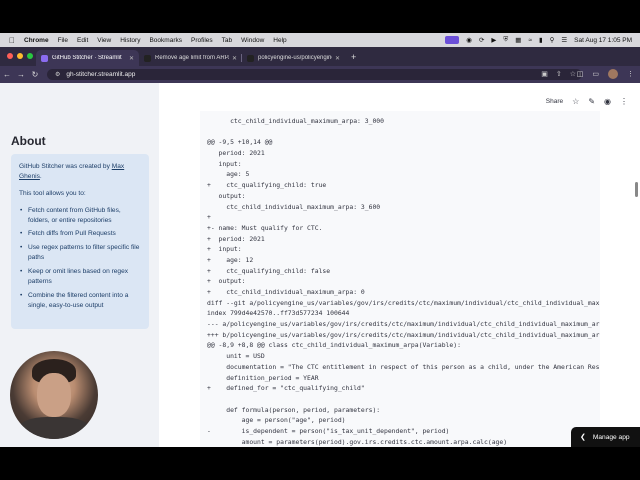 This screenshot has width=640, height=480. Describe the element at coordinates (224, 163) in the screenshot. I see `code-line: input:` at that location.